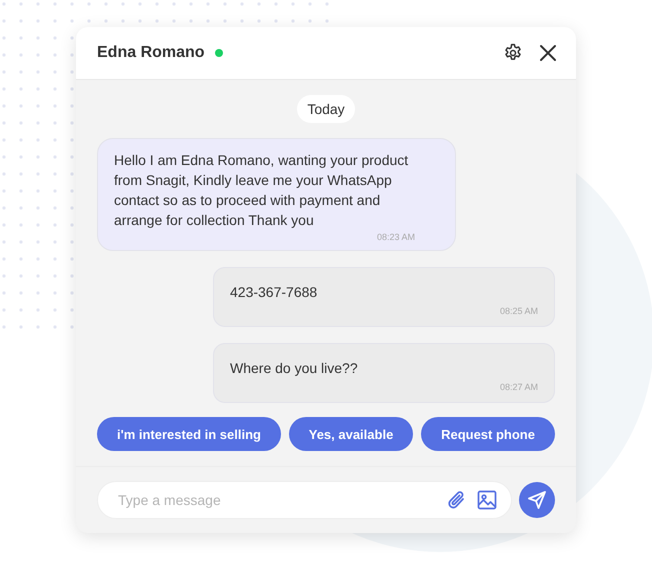 This screenshot has width=652, height=567. What do you see at coordinates (548, 53) in the screenshot?
I see `close-icon` at bounding box center [548, 53].